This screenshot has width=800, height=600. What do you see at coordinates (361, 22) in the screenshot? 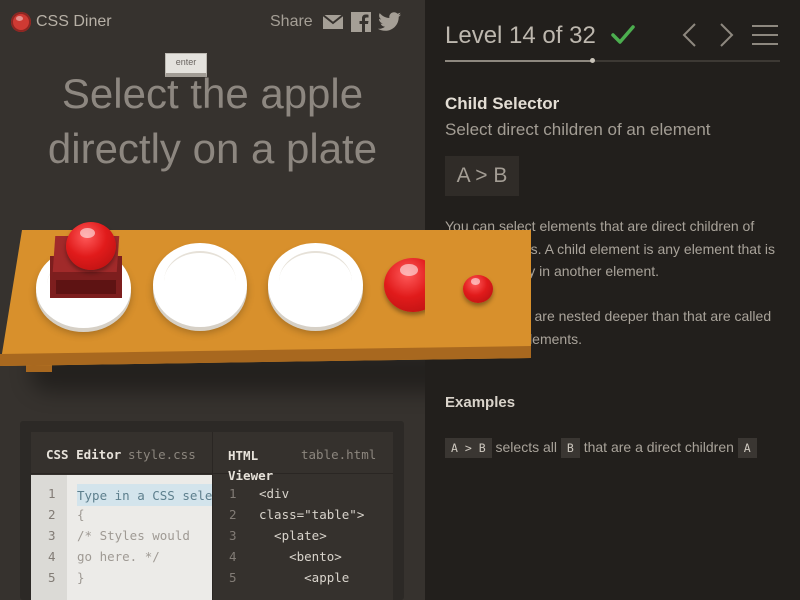
I see `facebook-icon` at bounding box center [361, 22].